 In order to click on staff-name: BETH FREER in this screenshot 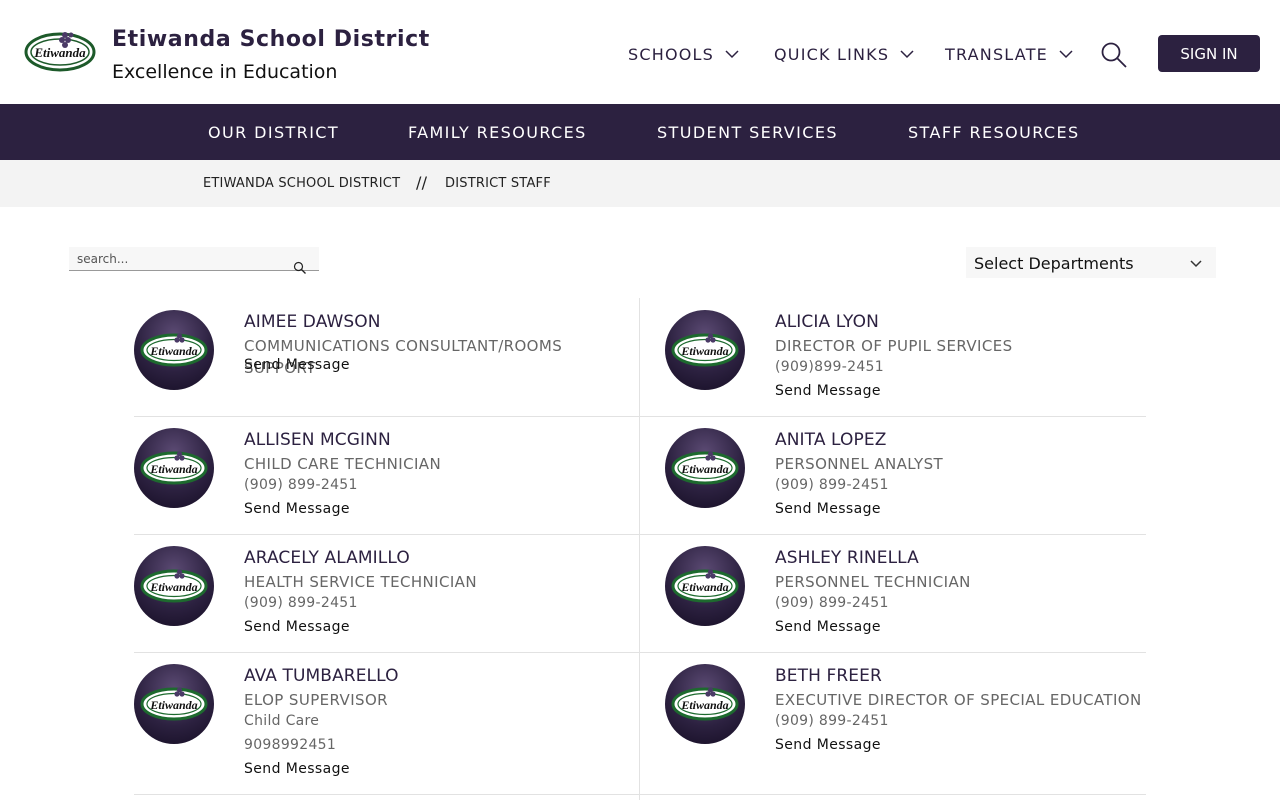, I will do `click(828, 676)`.